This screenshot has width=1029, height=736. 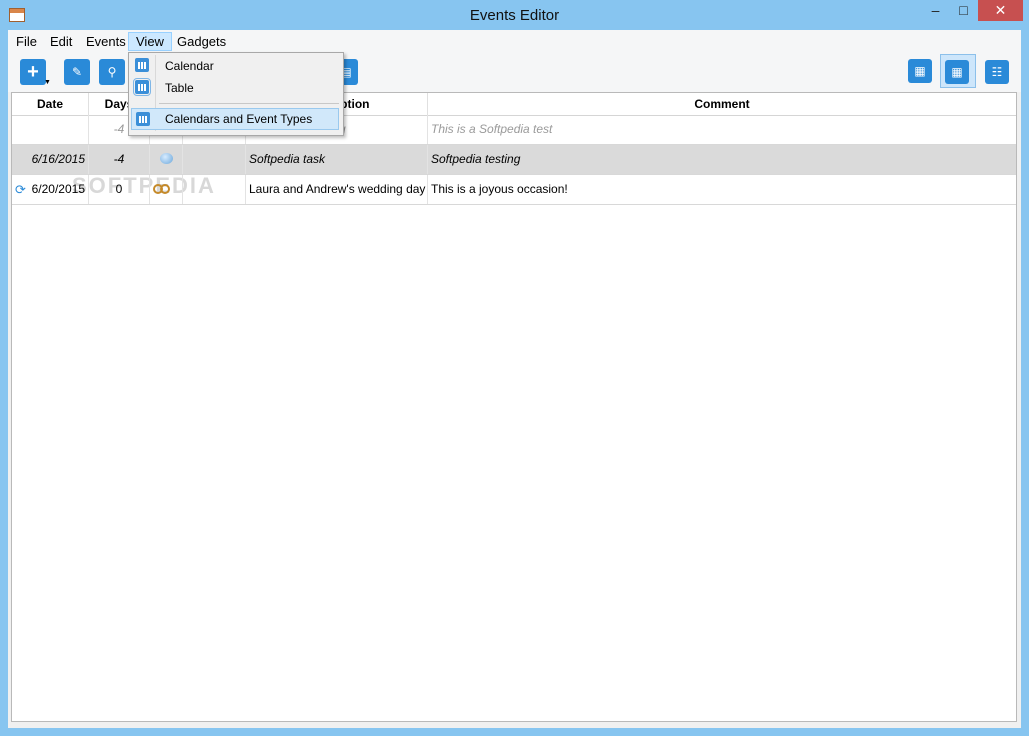 I want to click on view-menu-table: Table, so click(x=235, y=88).